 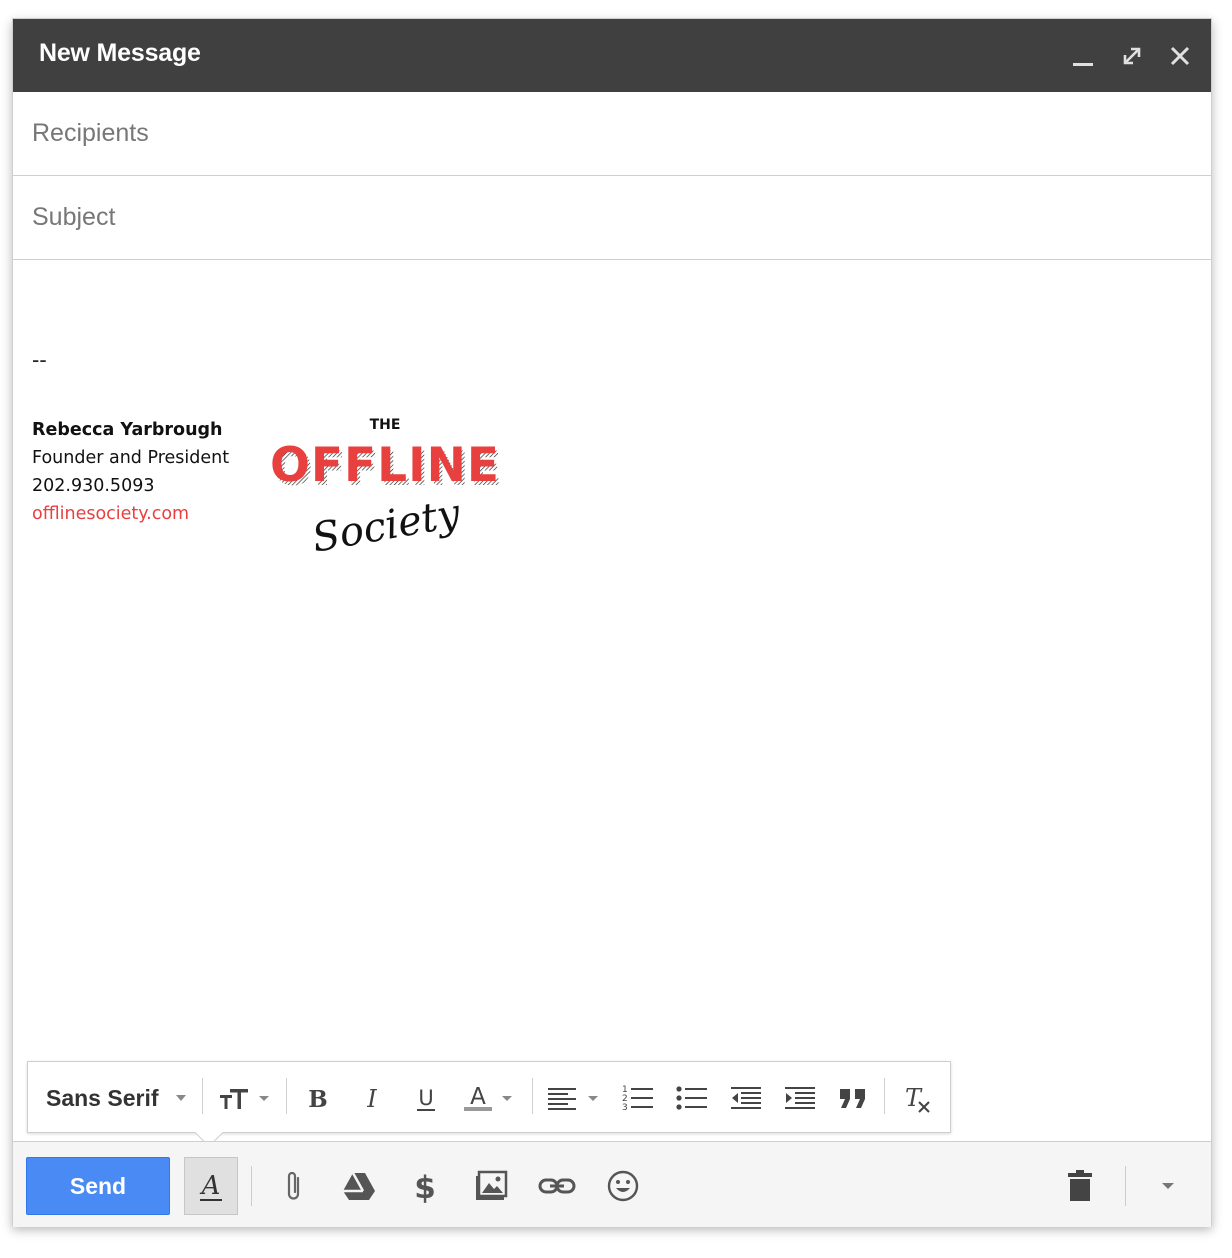 I want to click on offline-society-logo: THE OFFLINE OFFLINE Society, so click(x=386, y=484).